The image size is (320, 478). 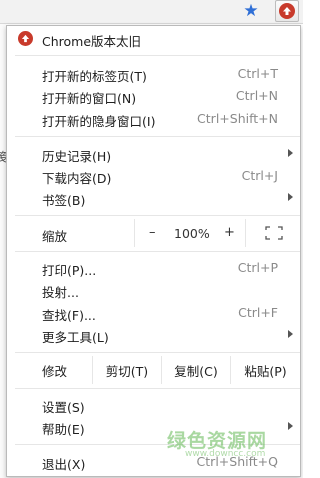 What do you see at coordinates (259, 175) in the screenshot?
I see `menu-item-shortcut: Ctrl+J` at bounding box center [259, 175].